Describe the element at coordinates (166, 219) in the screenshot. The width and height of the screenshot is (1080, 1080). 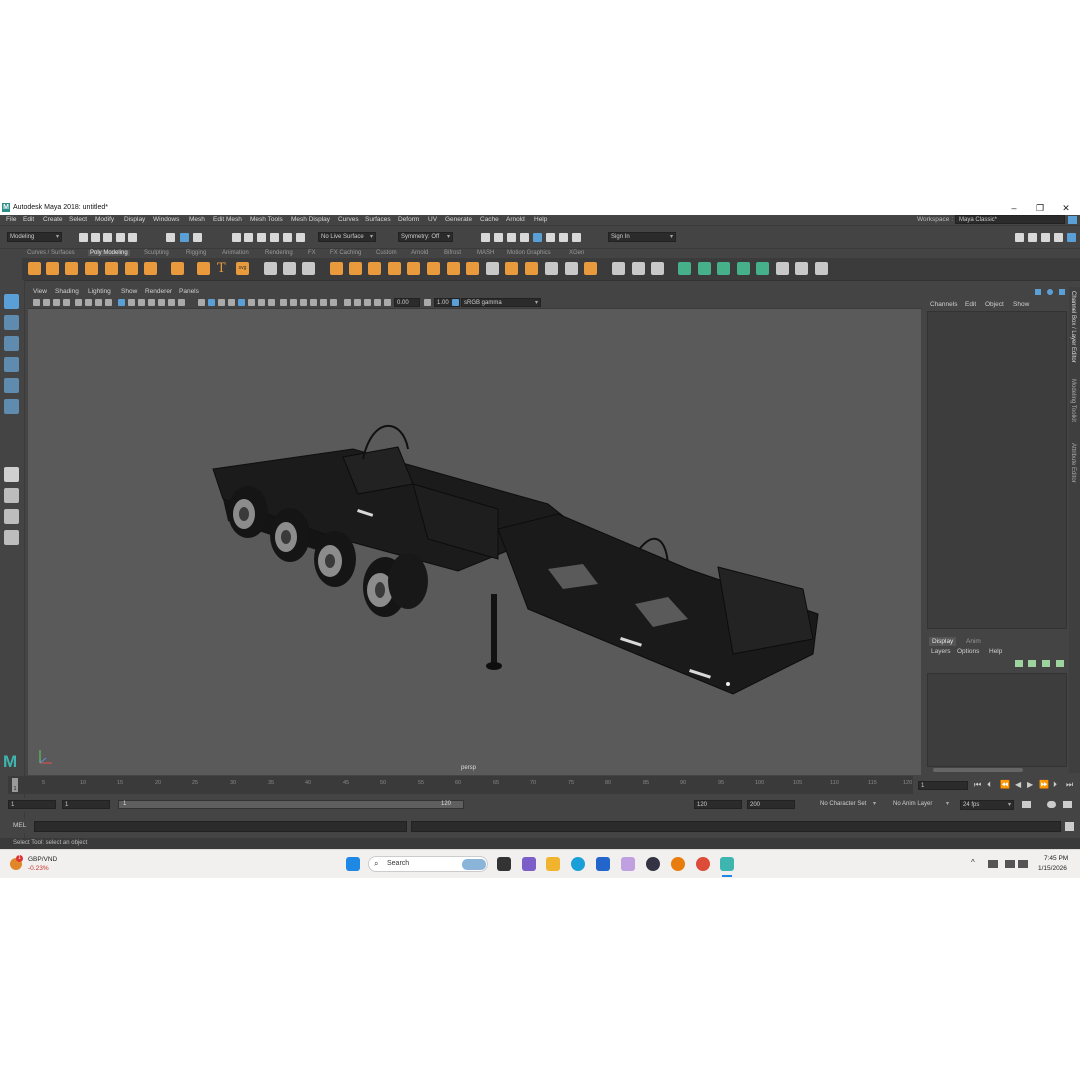
I see `menu-windows: Windows` at that location.